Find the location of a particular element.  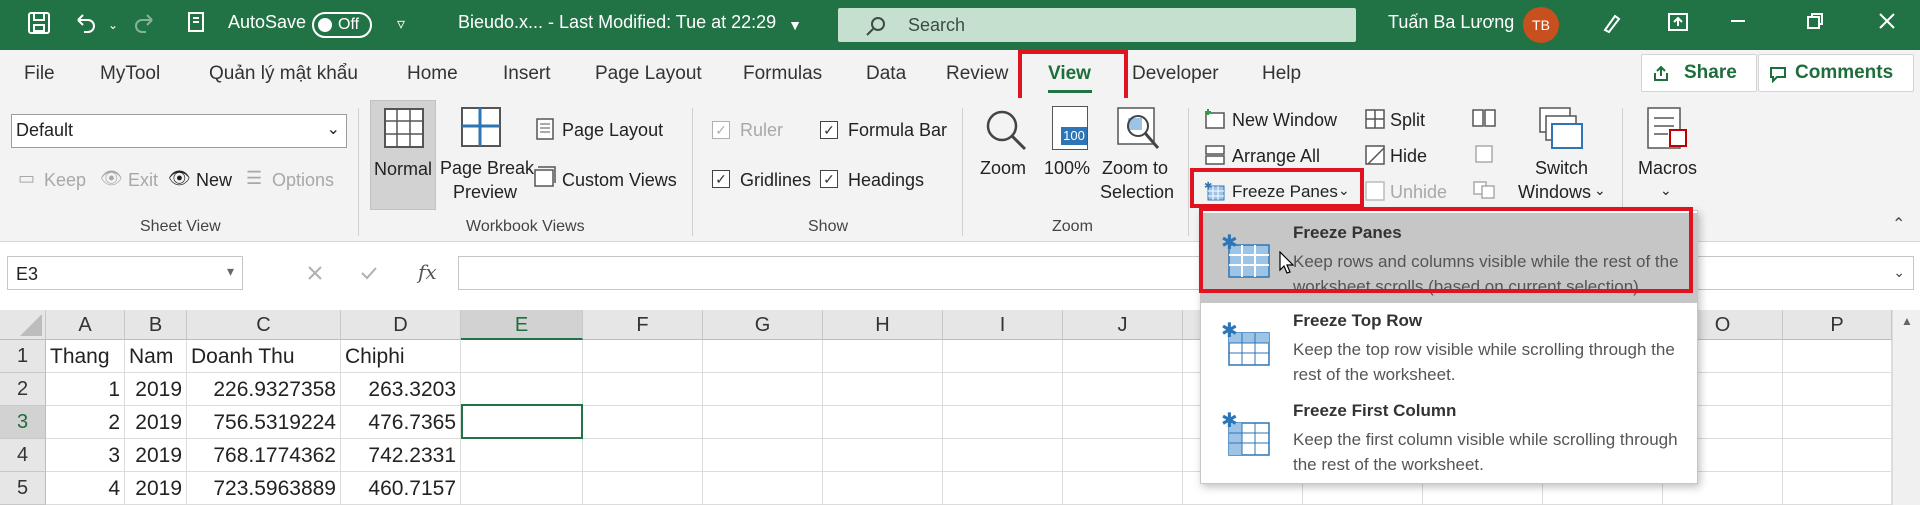

page-break-preview-label-2: Preview is located at coordinates (485, 192).